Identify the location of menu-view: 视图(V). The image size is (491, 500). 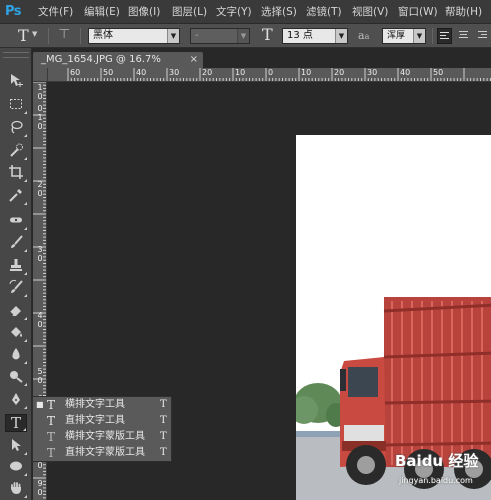
(370, 12).